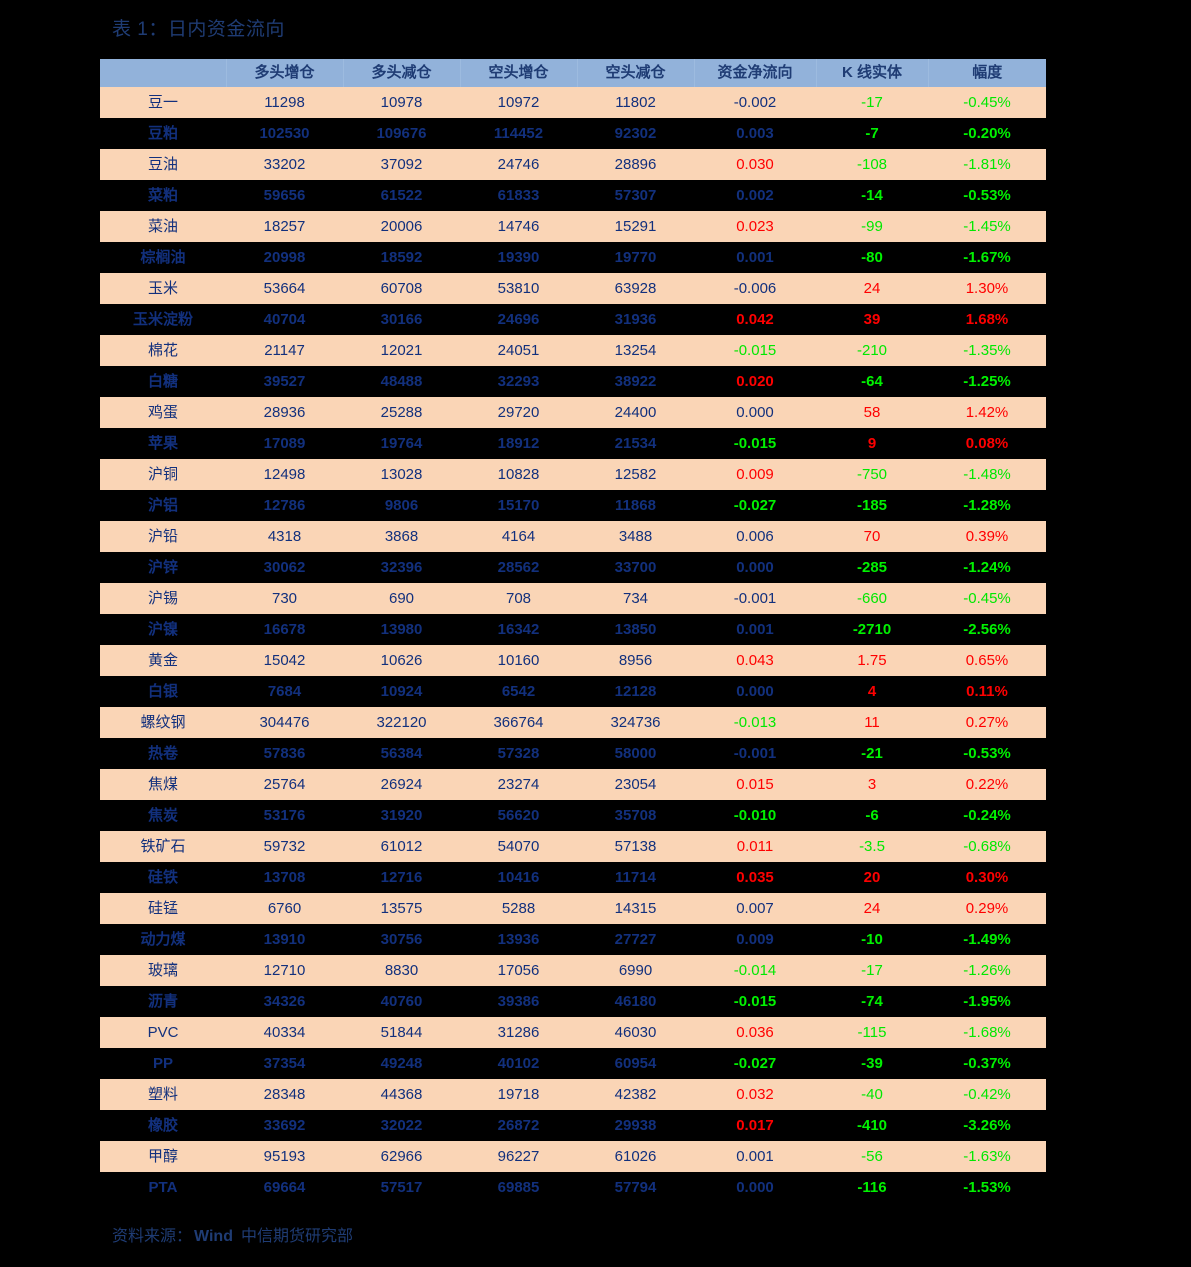 The height and width of the screenshot is (1267, 1191). I want to click on cell-short-cut: 46180, so click(635, 1001).